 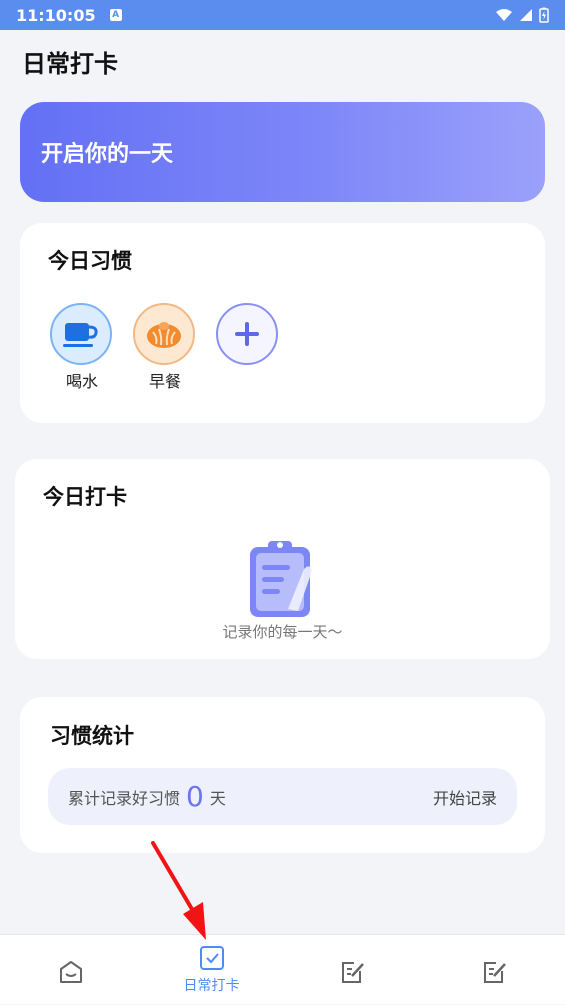 I want to click on habit-stats-card: 习惯统计 累计记录好习惯 0 天 开始记录, so click(x=282, y=775).